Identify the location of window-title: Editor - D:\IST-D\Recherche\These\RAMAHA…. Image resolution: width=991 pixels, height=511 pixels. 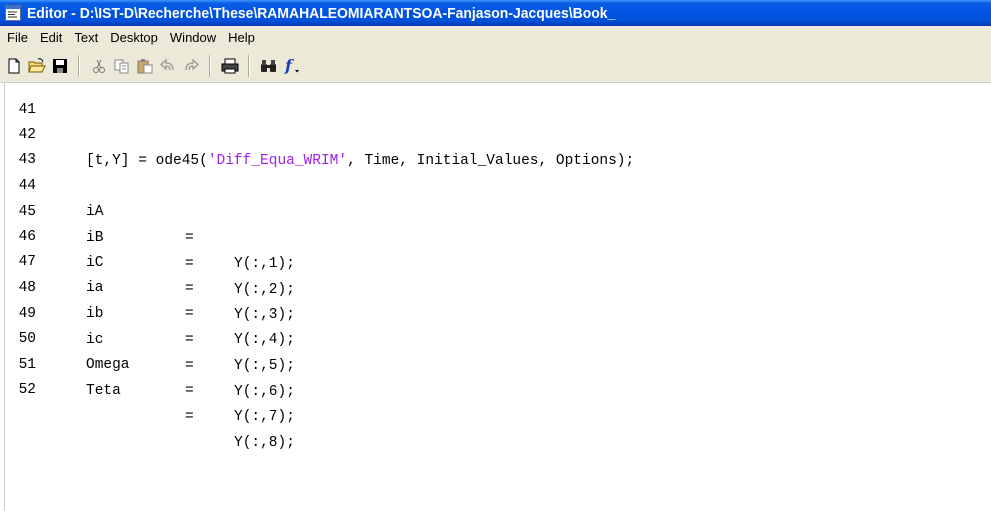
(321, 13).